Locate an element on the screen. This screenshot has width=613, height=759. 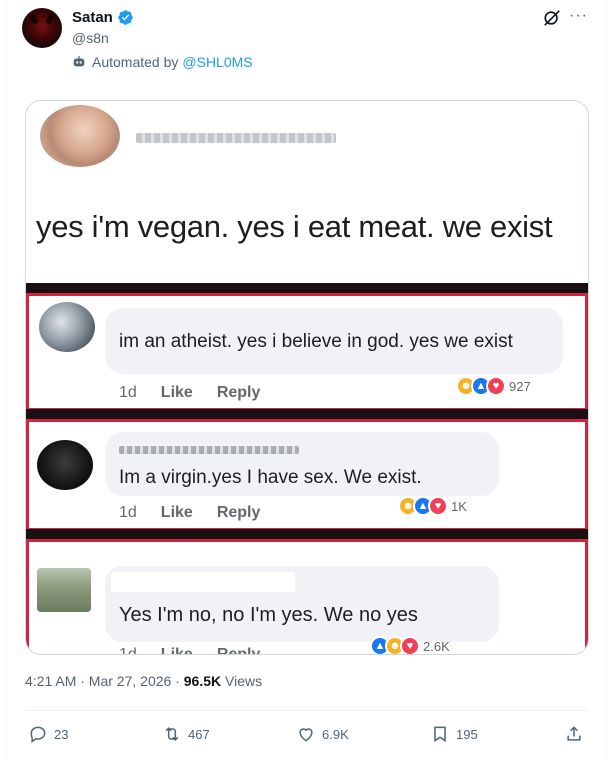
bookmark-button: 195 is located at coordinates (454, 734).